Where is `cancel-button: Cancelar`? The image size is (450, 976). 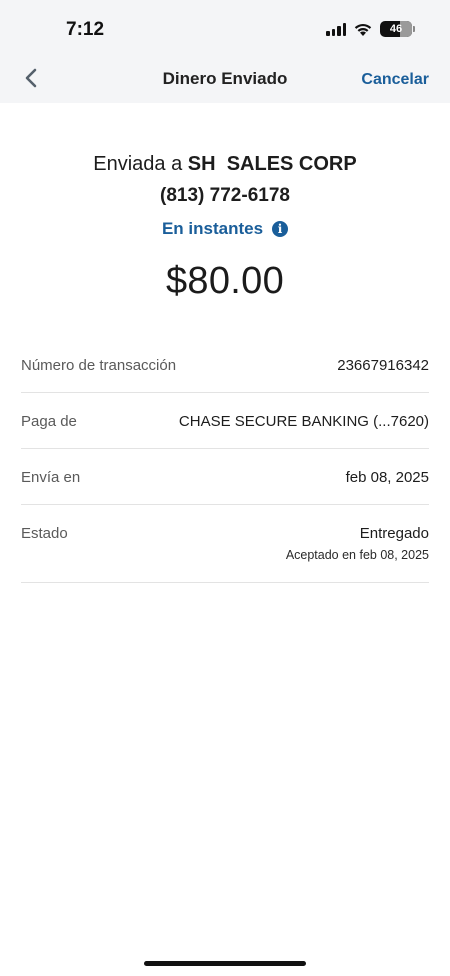 cancel-button: Cancelar is located at coordinates (395, 80).